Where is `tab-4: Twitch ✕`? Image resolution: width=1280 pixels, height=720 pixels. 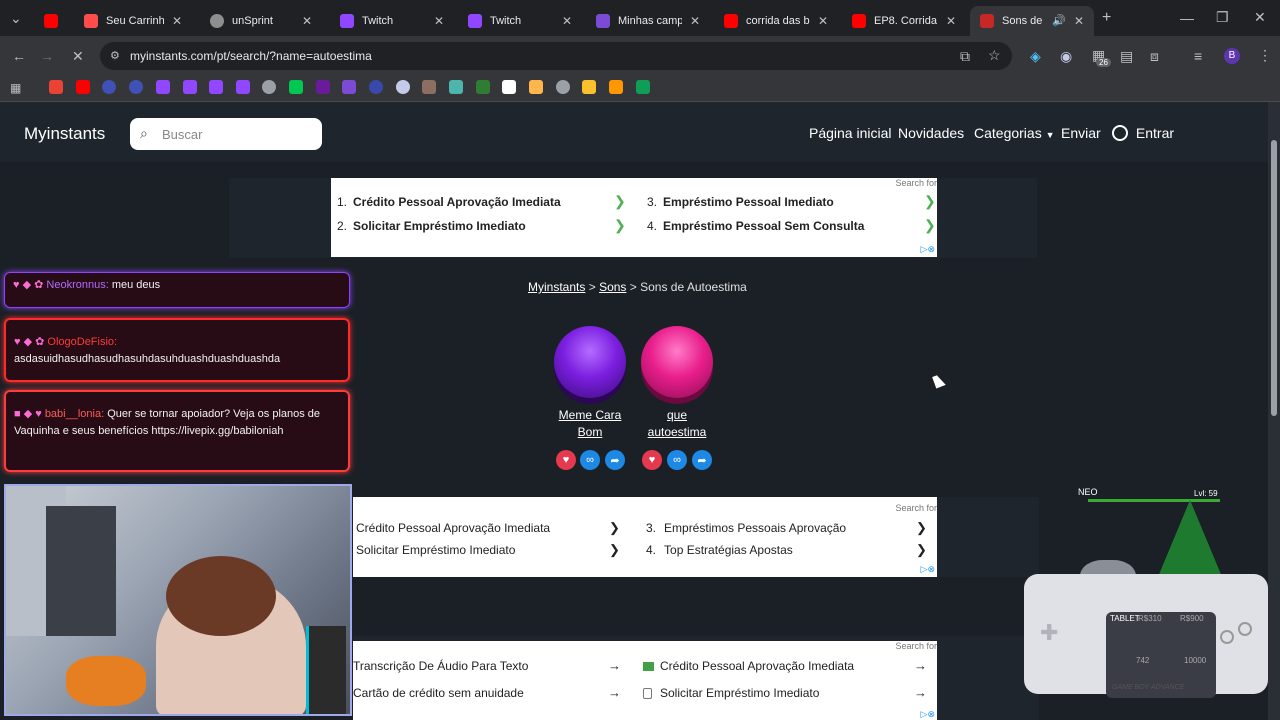
tab-4: Twitch ✕ is located at coordinates (520, 21).